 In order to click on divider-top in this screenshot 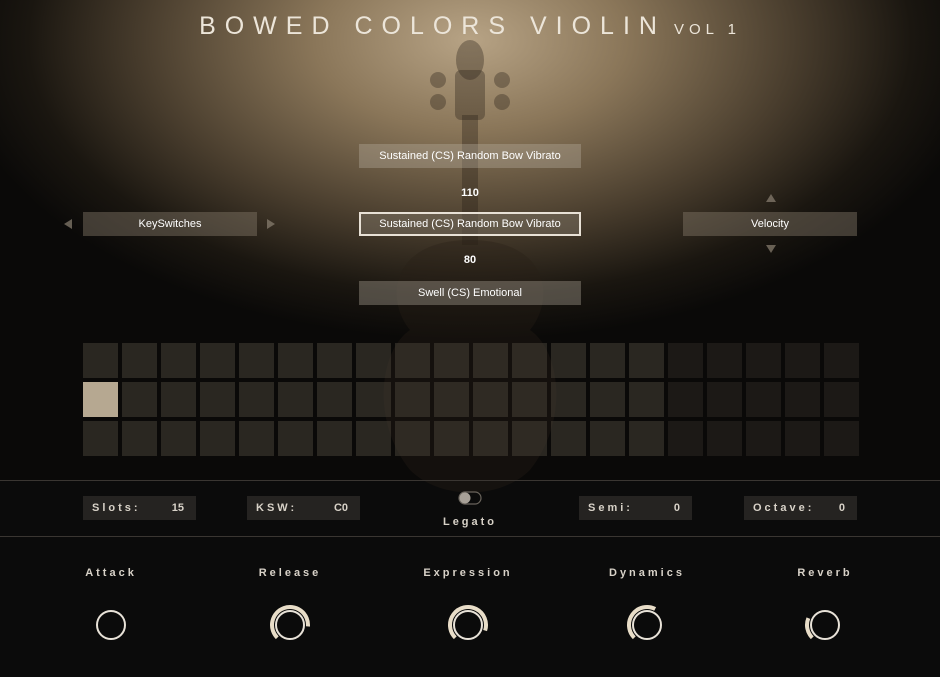, I will do `click(470, 480)`.